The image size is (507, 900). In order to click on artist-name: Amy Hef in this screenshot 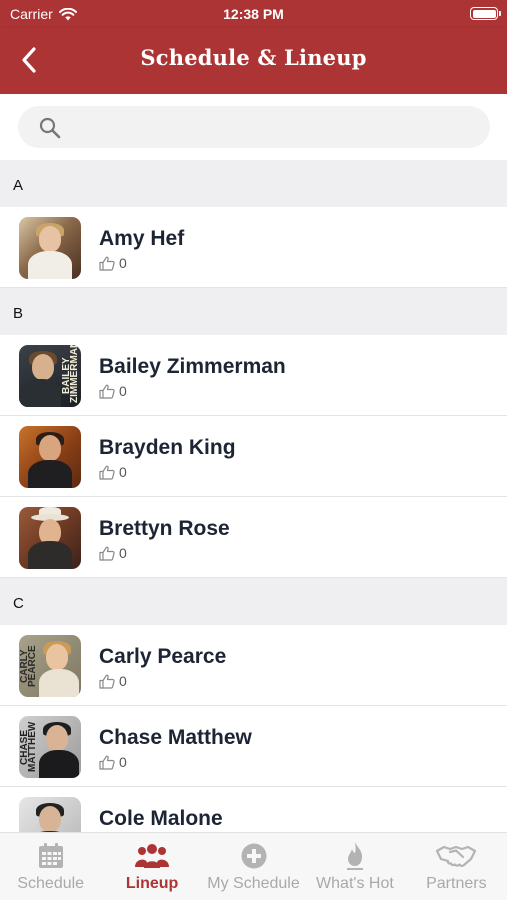, I will do `click(142, 238)`.